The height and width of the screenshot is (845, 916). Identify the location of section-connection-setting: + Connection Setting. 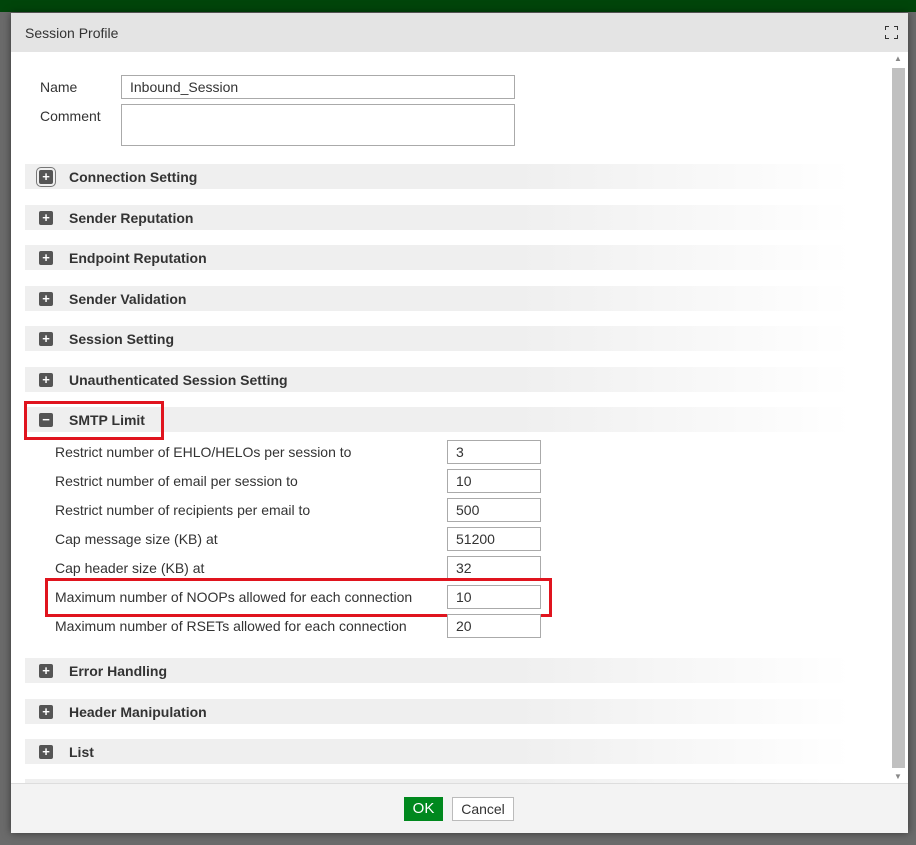
(438, 176).